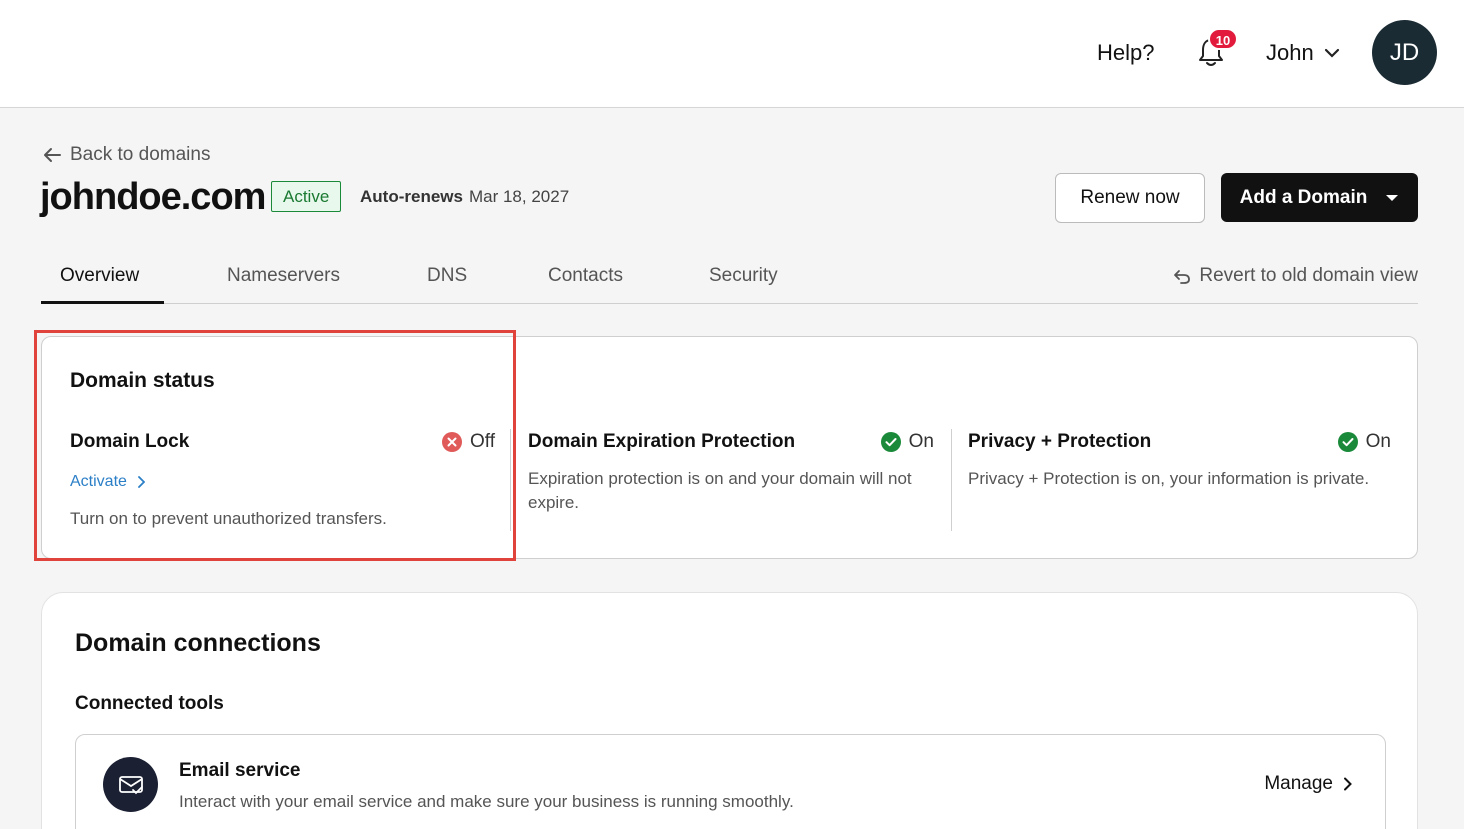 The image size is (1464, 829). What do you see at coordinates (130, 784) in the screenshot?
I see `email-icon` at bounding box center [130, 784].